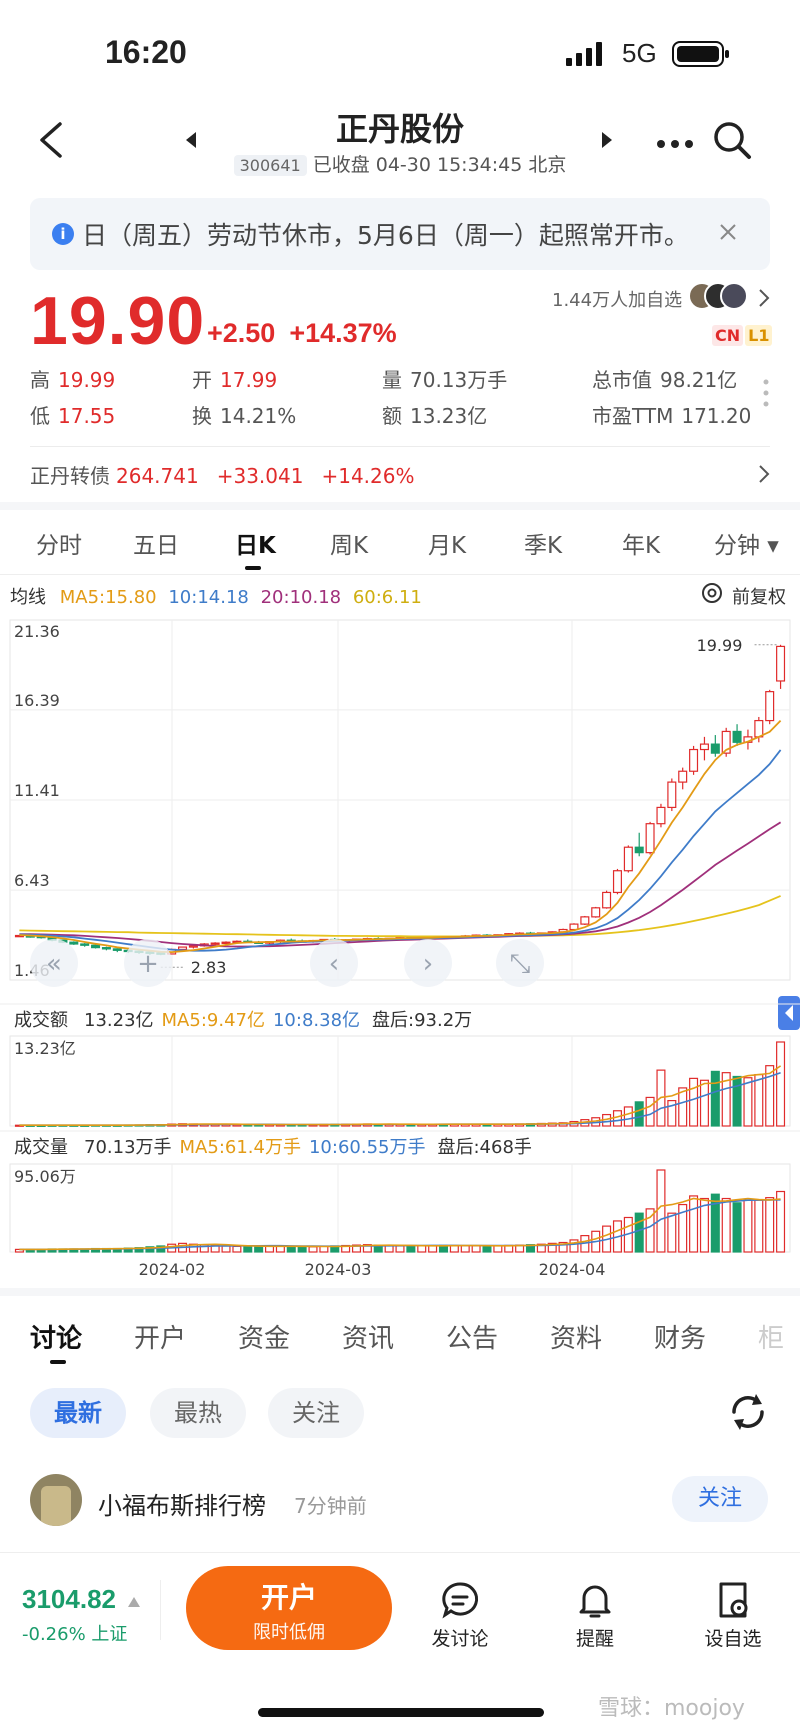 The height and width of the screenshot is (1734, 800). What do you see at coordinates (732, 142) in the screenshot?
I see `search-icon` at bounding box center [732, 142].